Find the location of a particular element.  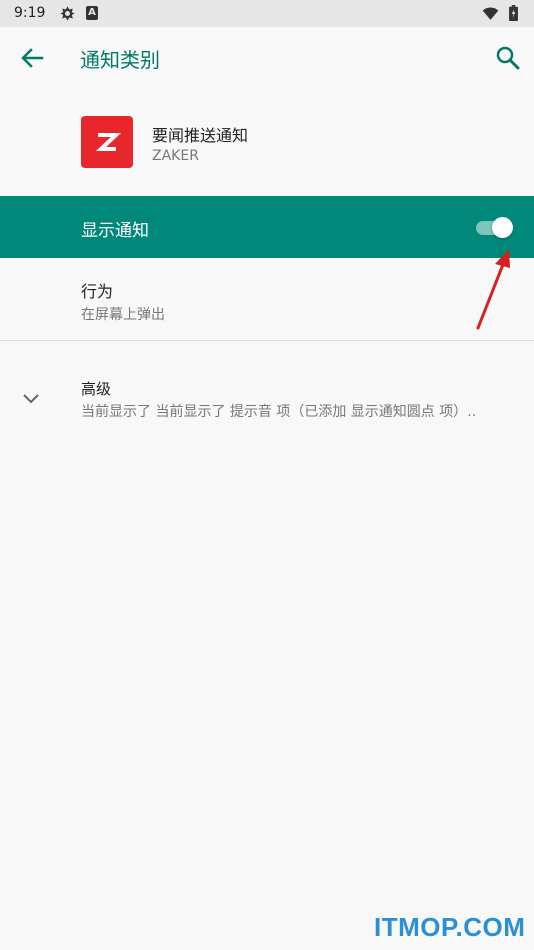

settings-sync-icon is located at coordinates (67, 13).